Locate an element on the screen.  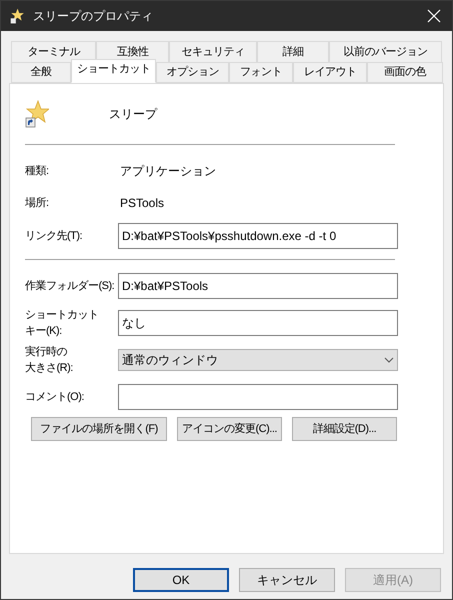
field-label: コメント(O): is located at coordinates (54, 397).